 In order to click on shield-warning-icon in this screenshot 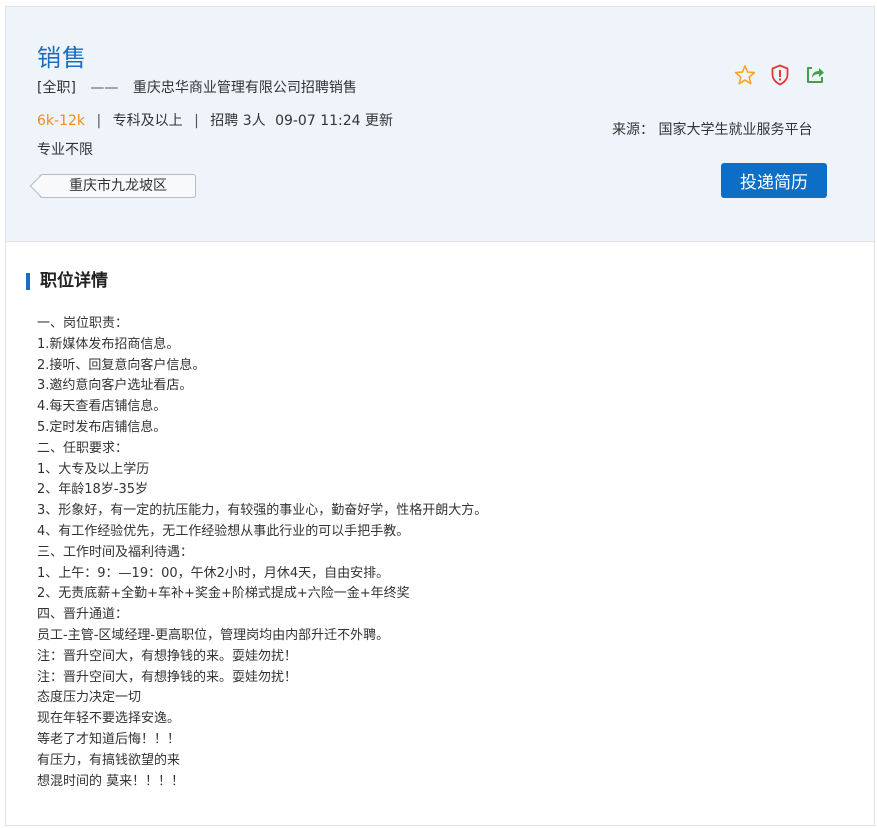, I will do `click(780, 75)`.